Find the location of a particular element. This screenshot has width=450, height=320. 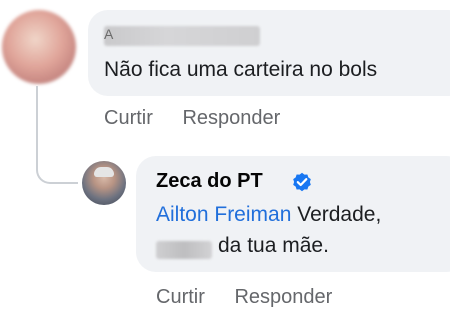

redacted-word is located at coordinates (184, 250).